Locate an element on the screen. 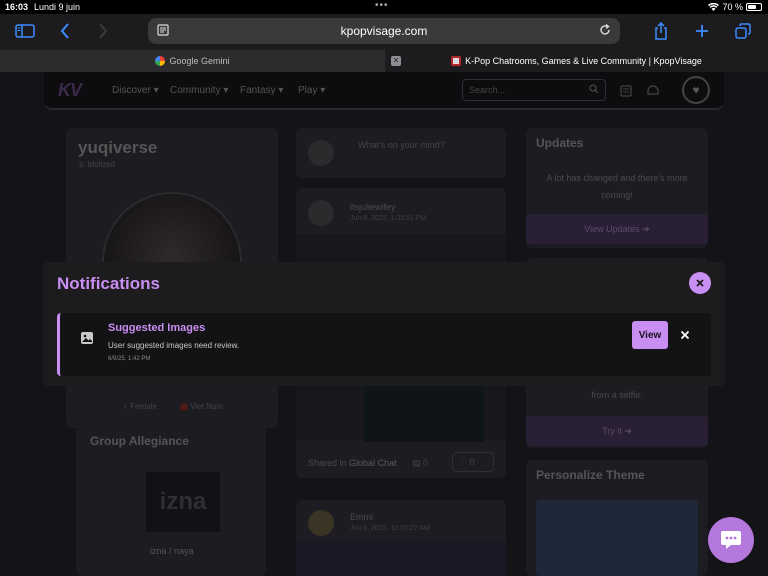 This screenshot has height=576, width=768. compose-card: What's on your mind? is located at coordinates (401, 153).